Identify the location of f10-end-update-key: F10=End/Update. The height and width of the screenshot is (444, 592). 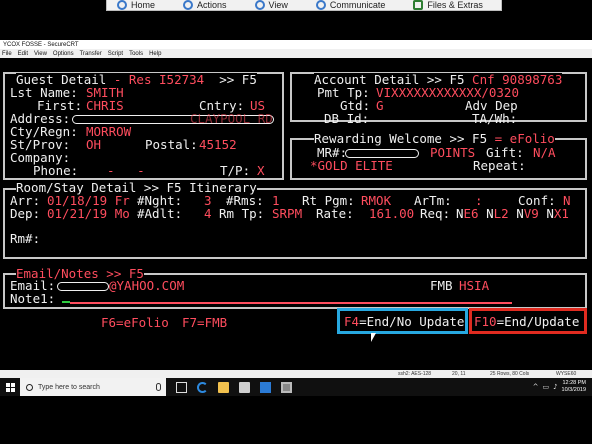
(526, 321).